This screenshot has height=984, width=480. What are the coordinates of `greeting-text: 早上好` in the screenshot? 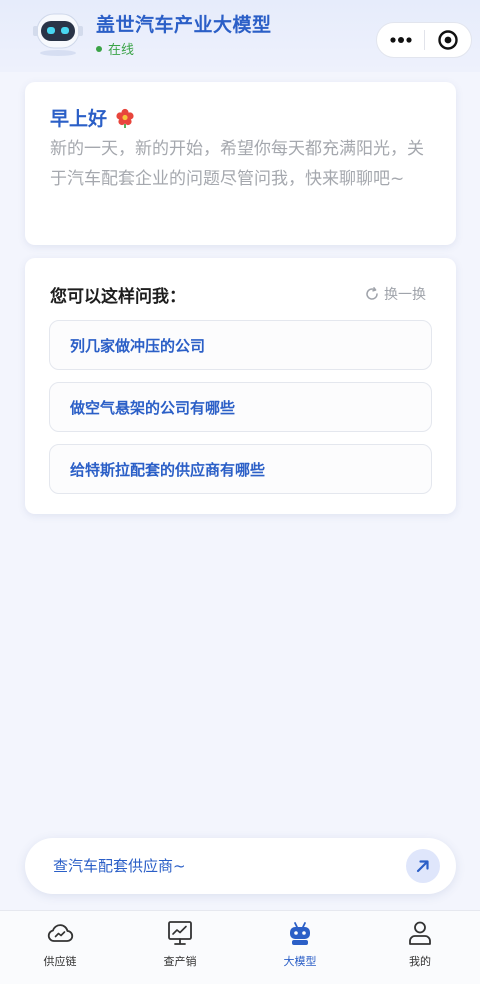 It's located at (79, 119).